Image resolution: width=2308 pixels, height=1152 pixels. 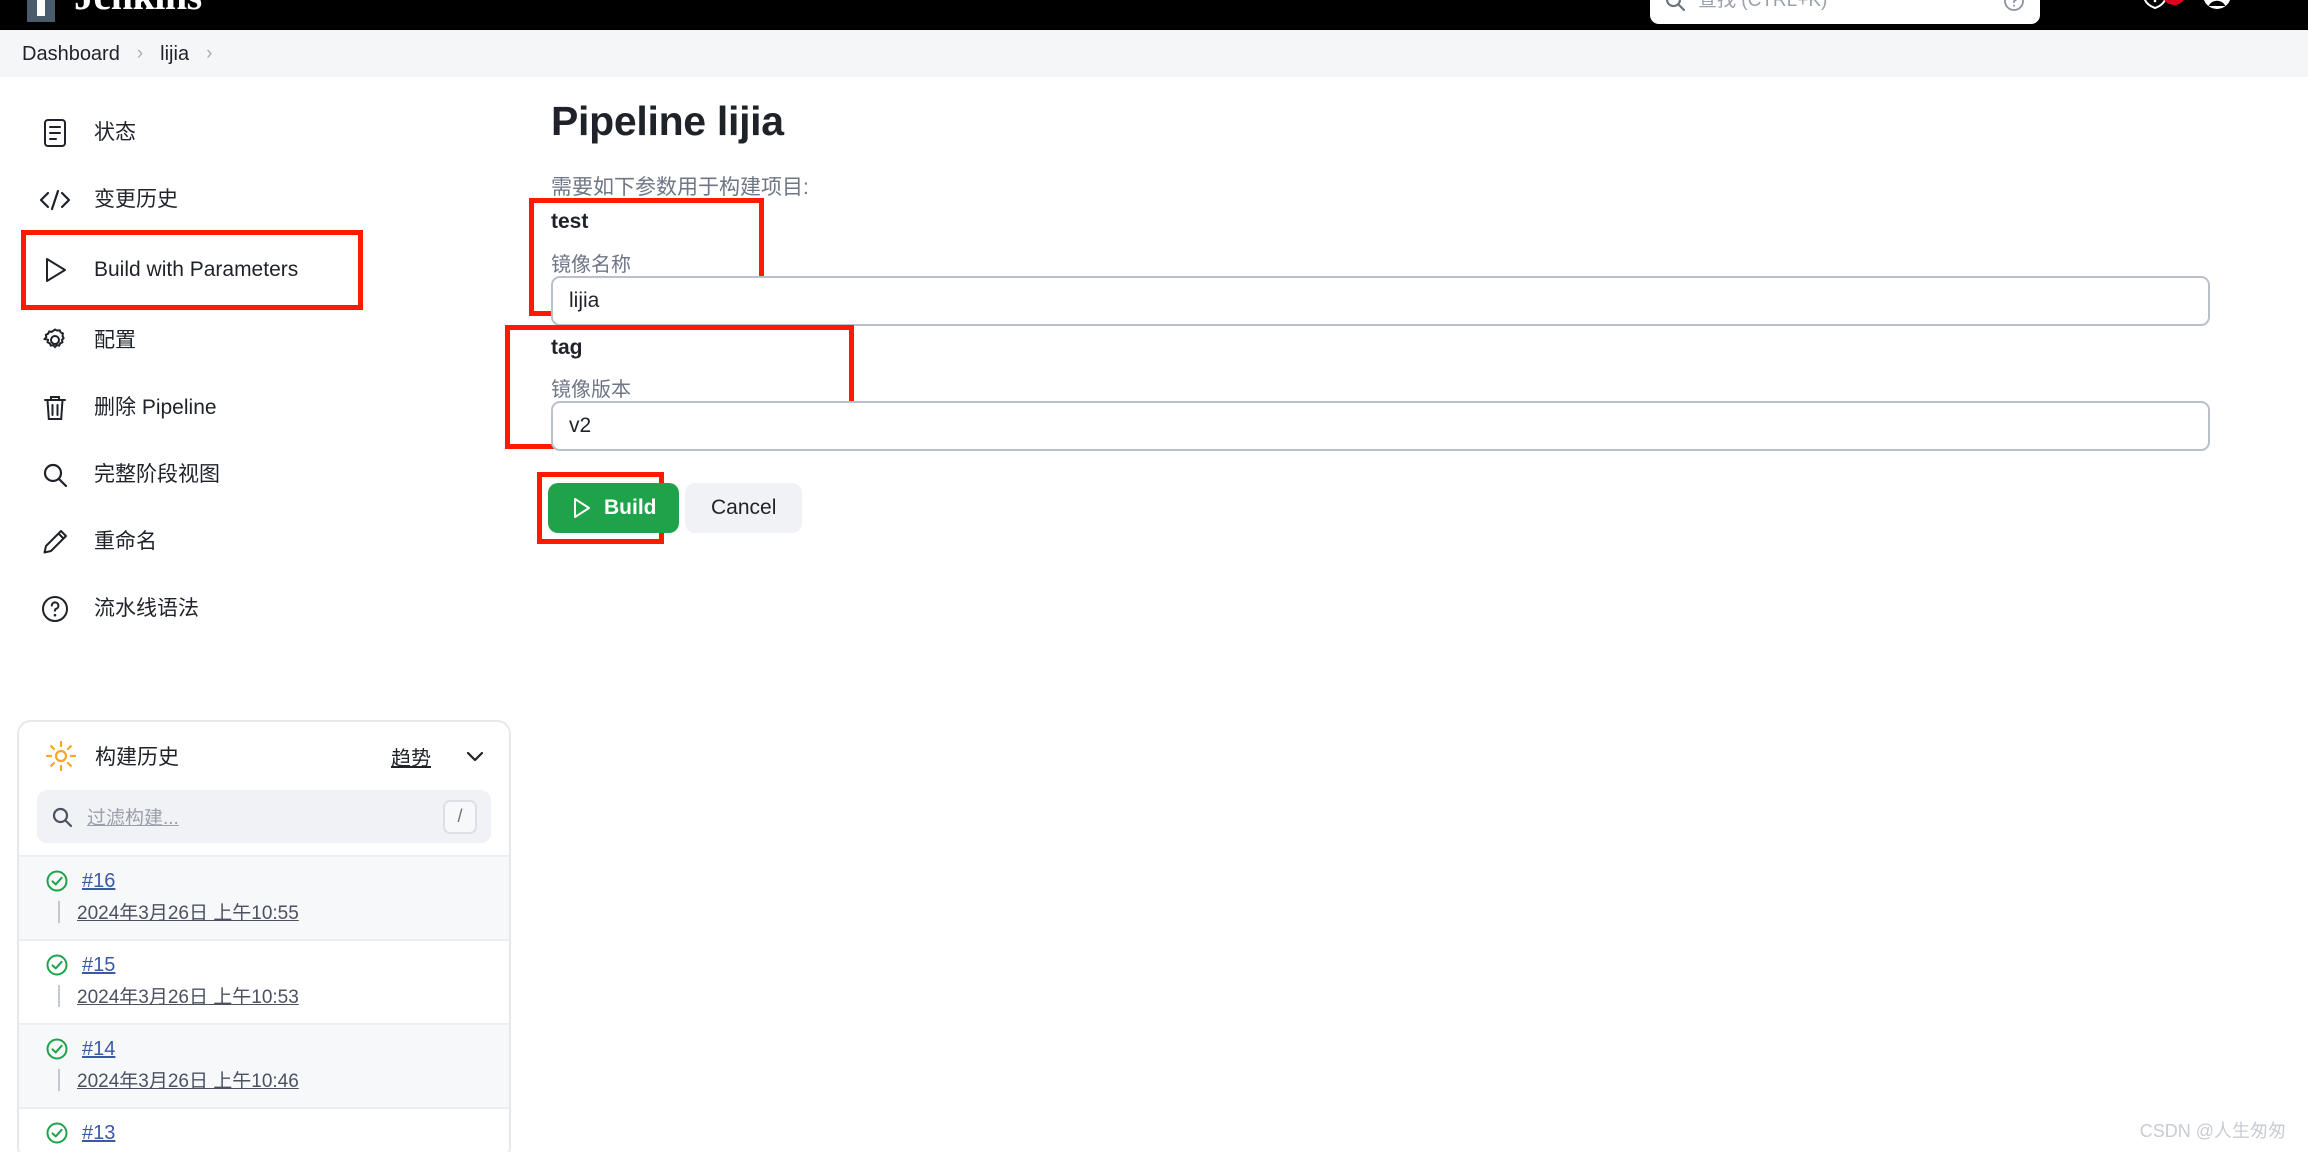 I want to click on sidebar-item-label: 完整阶段视图, so click(x=157, y=474).